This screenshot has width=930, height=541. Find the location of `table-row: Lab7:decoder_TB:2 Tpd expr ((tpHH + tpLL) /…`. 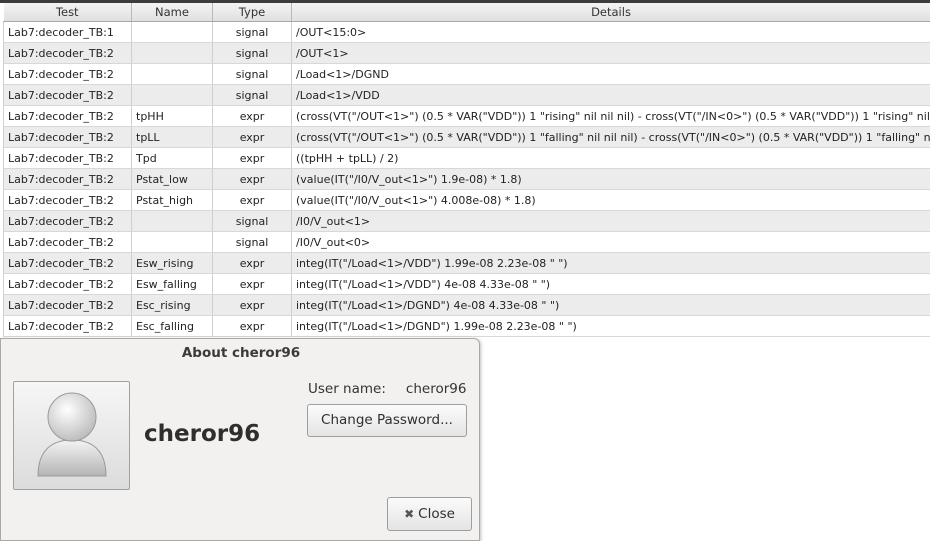

table-row: Lab7:decoder_TB:2 Tpd expr ((tpHH + tpLL) /… is located at coordinates (466, 158).